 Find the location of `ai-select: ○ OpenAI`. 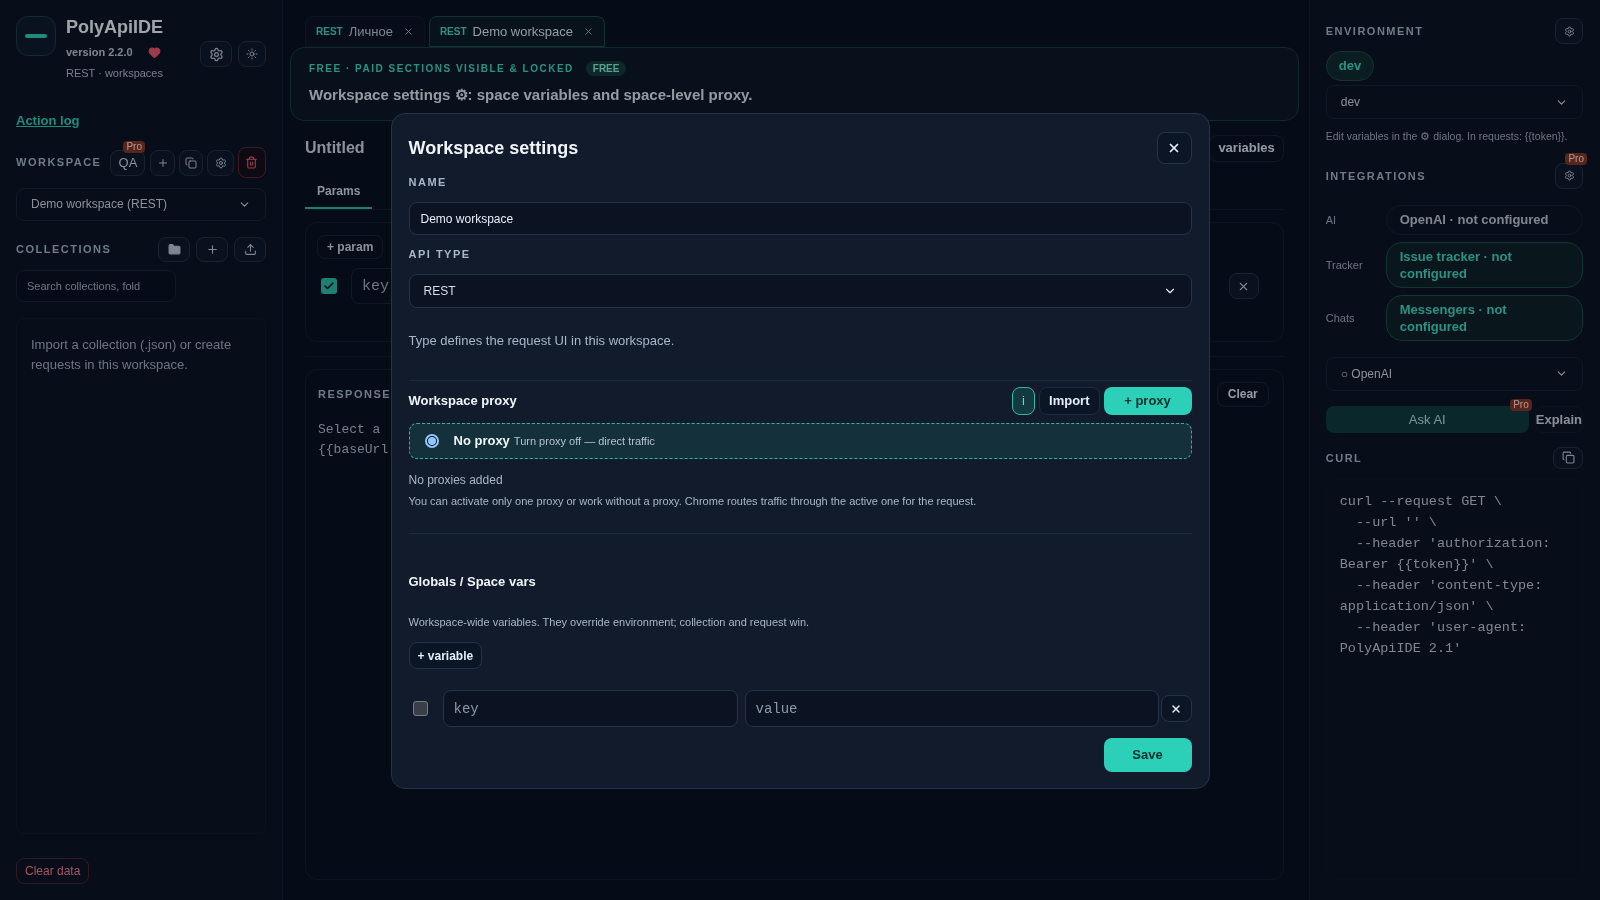

ai-select: ○ OpenAI is located at coordinates (1454, 373).